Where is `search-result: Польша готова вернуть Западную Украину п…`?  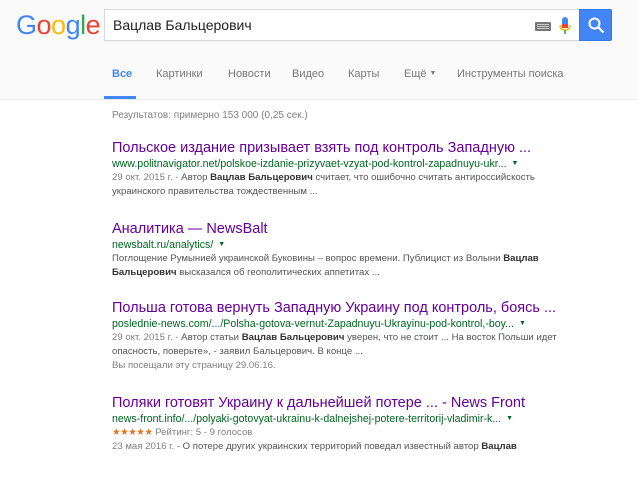 search-result: Польша готова вернуть Западную Украину п… is located at coordinates (347, 336).